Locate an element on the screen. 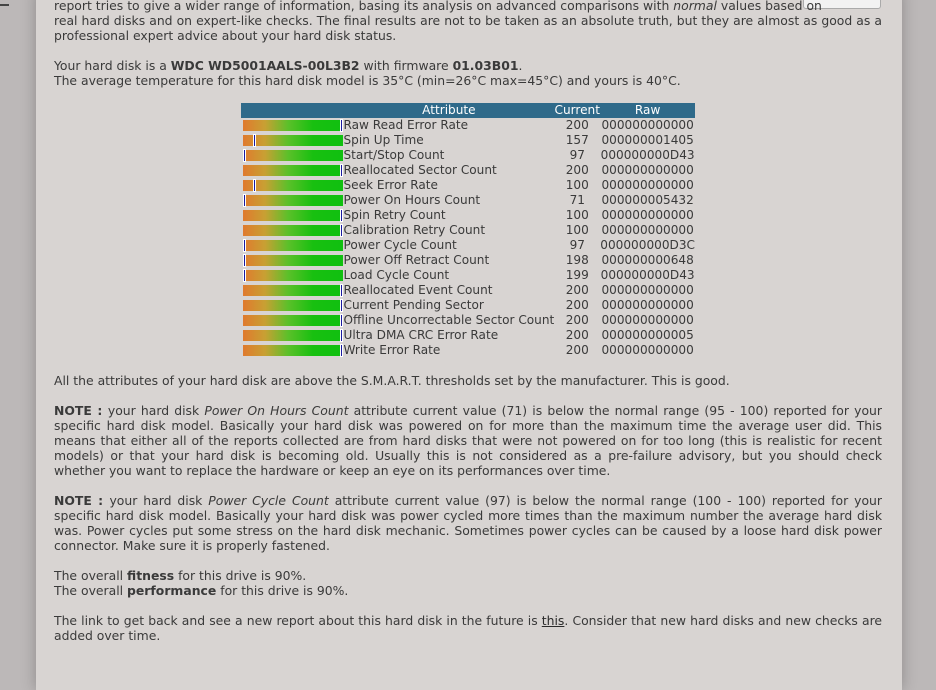  attribute-name: Reallocated Sector Count is located at coordinates (420, 170).